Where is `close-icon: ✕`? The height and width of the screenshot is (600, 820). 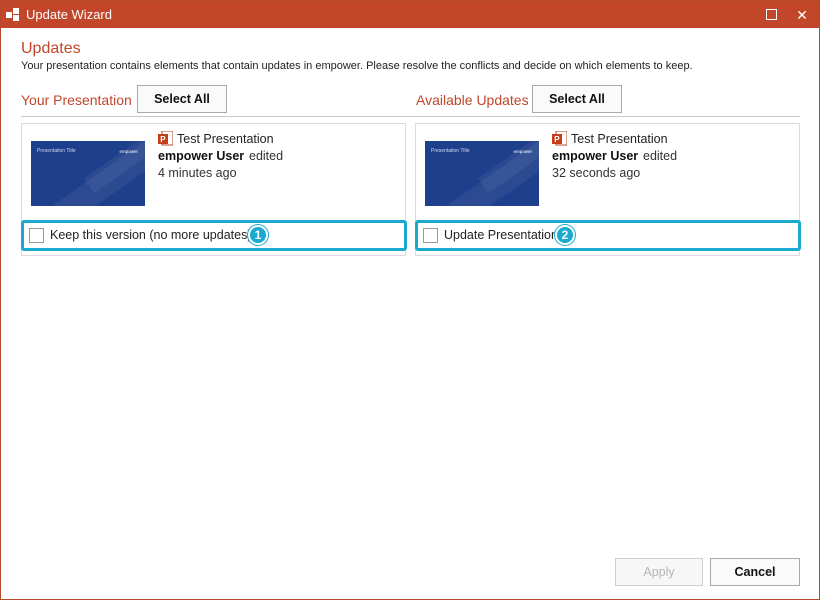 close-icon: ✕ is located at coordinates (802, 14).